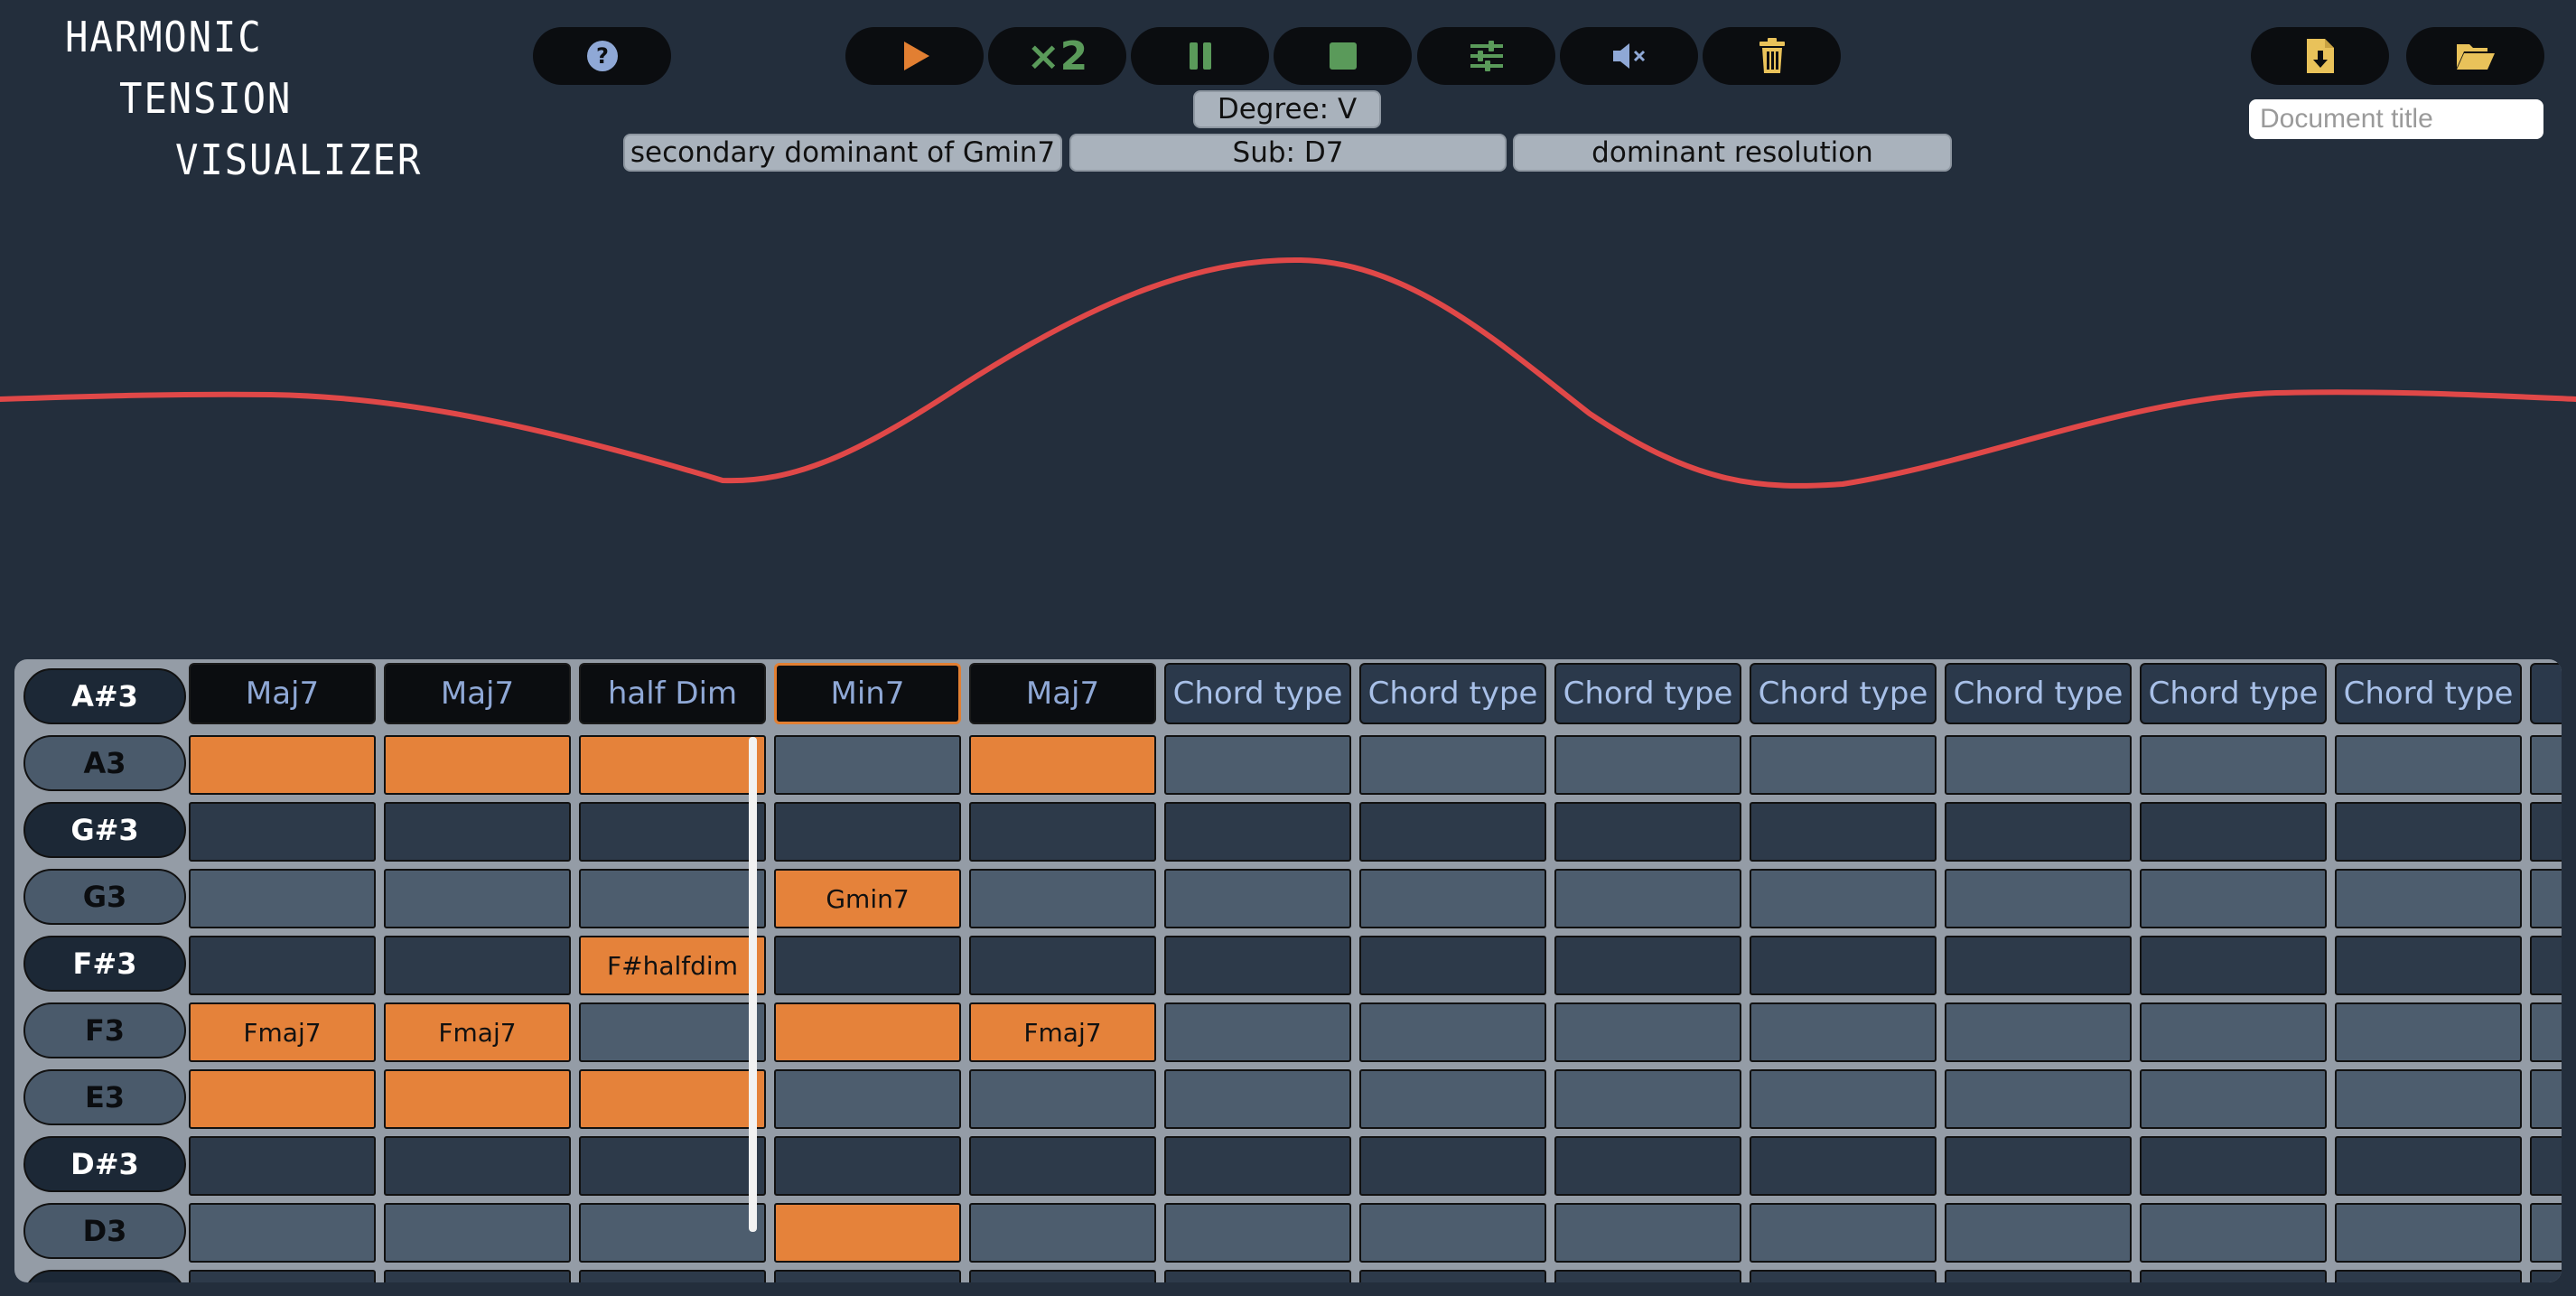 This screenshot has width=2576, height=1296. I want to click on stop-button, so click(1343, 56).